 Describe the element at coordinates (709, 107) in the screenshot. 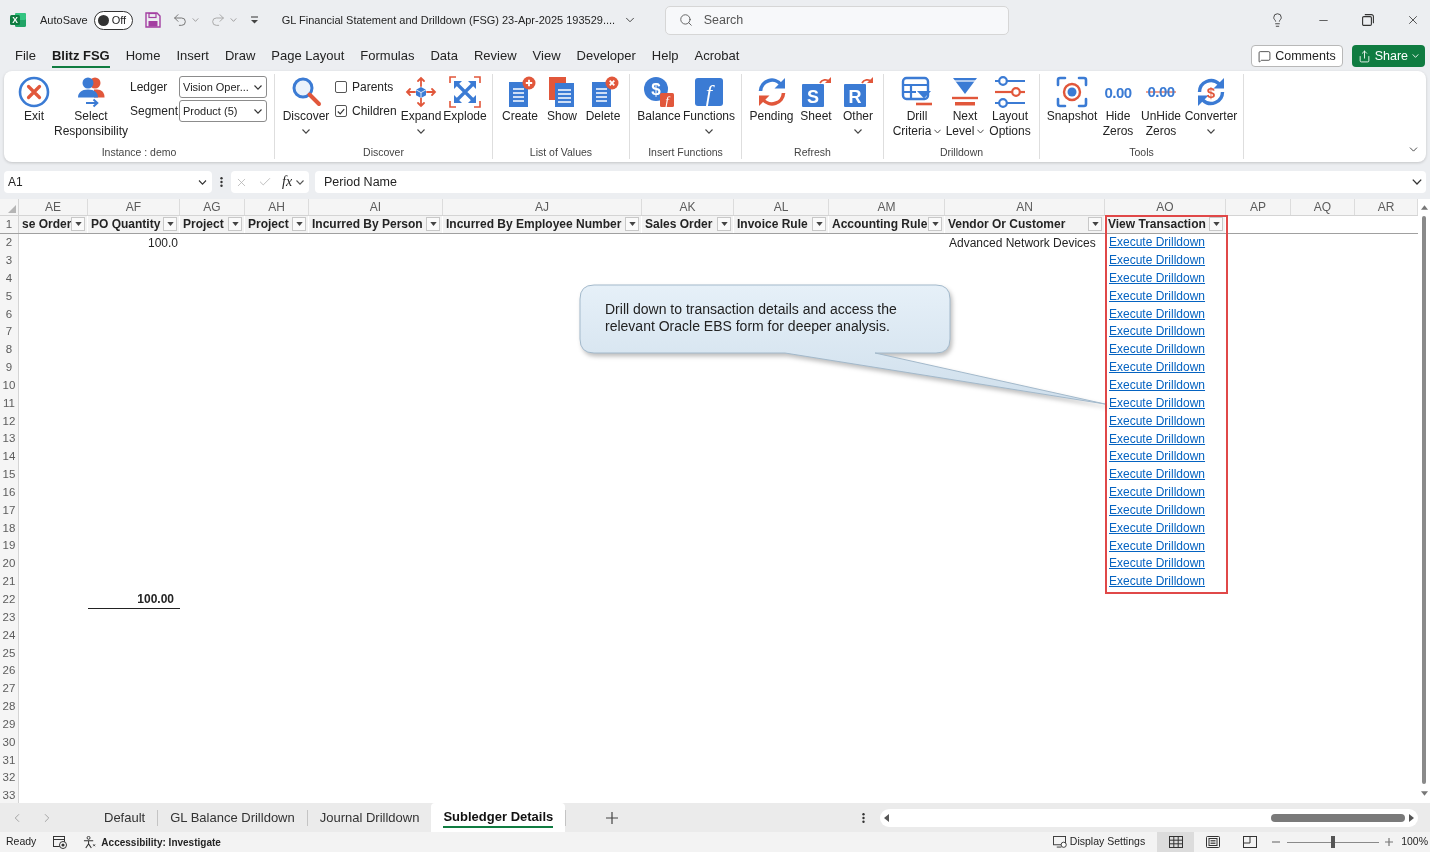

I see `ribbon-button: f Functions` at that location.